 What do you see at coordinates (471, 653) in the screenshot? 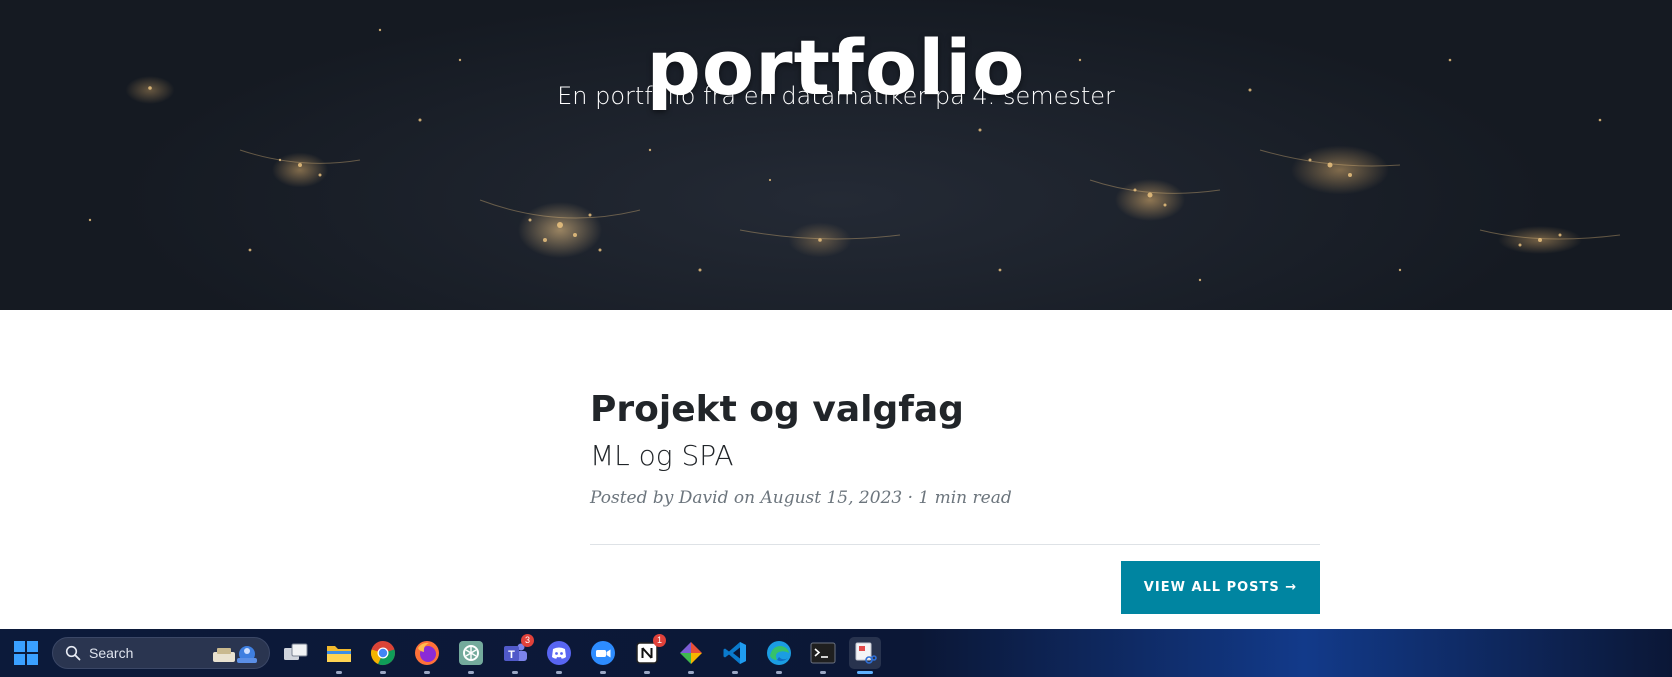
I see `chatgpt-glyph` at bounding box center [471, 653].